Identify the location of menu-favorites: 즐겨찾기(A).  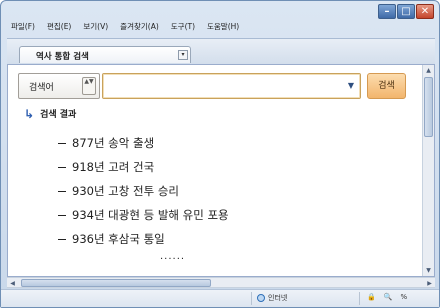
(139, 26).